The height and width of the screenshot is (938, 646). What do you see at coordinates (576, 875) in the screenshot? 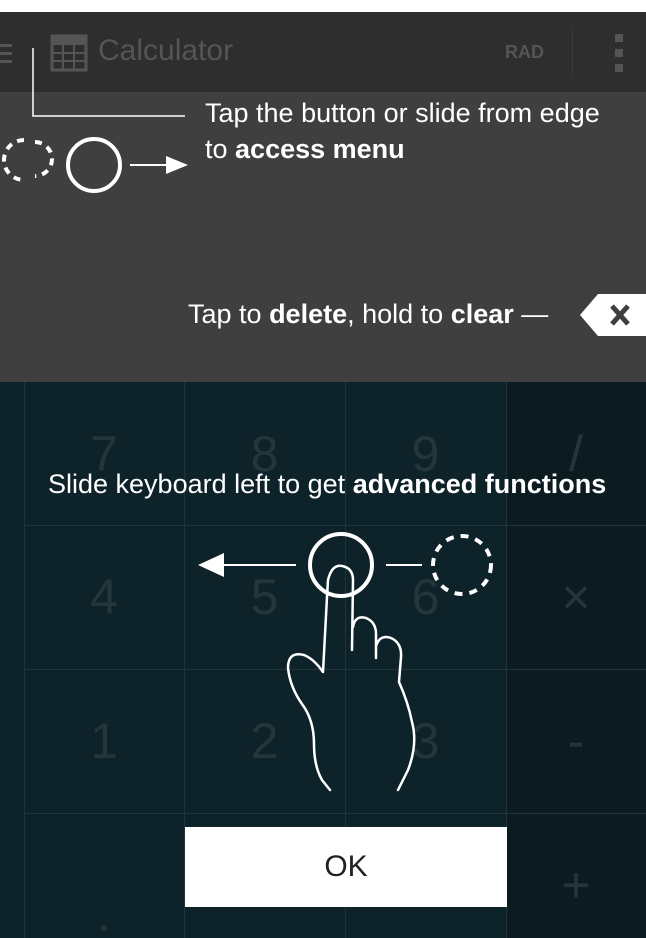
I see `key-plus: +` at bounding box center [576, 875].